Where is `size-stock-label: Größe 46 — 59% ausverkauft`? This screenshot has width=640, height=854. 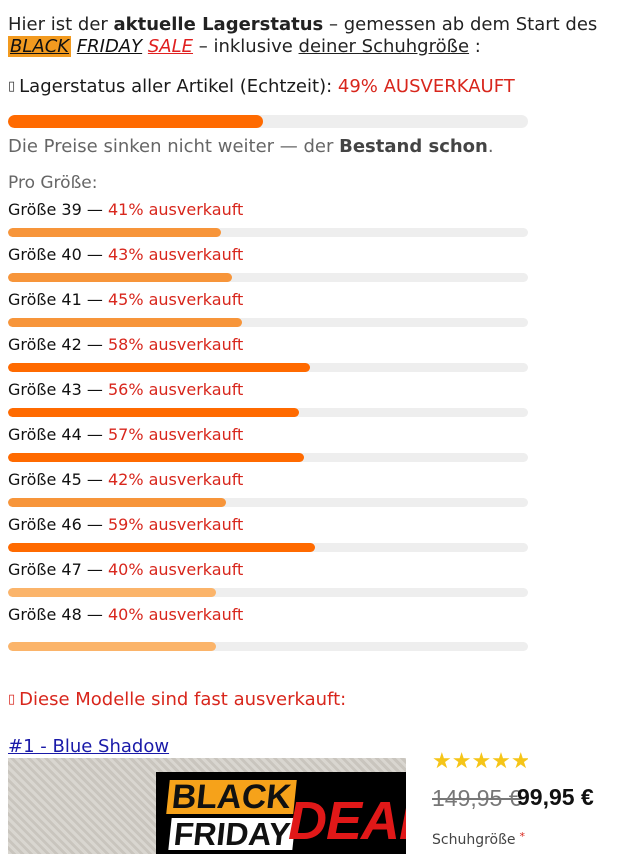 size-stock-label: Größe 46 — 59% ausverkauft is located at coordinates (125, 525).